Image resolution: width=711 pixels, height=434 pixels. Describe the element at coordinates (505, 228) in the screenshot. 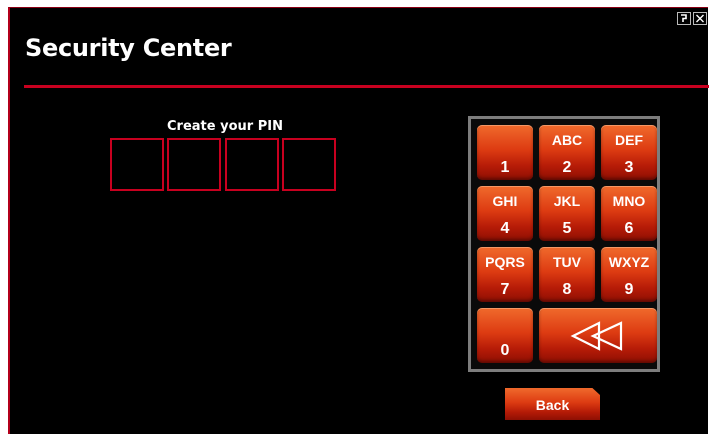

I see `key-4-digit: 4` at that location.